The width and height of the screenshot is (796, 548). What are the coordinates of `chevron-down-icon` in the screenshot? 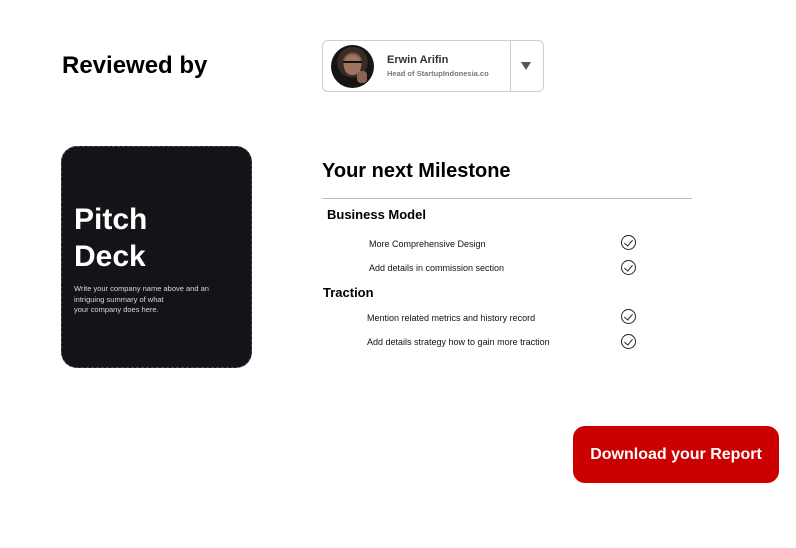 It's located at (526, 66).